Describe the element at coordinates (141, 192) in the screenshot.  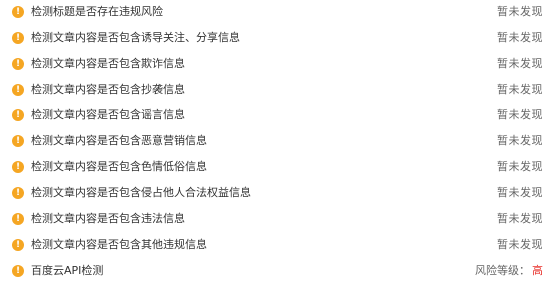
I see `check-label: 检测文章内容是否包含侵占他人合法权益信息` at that location.